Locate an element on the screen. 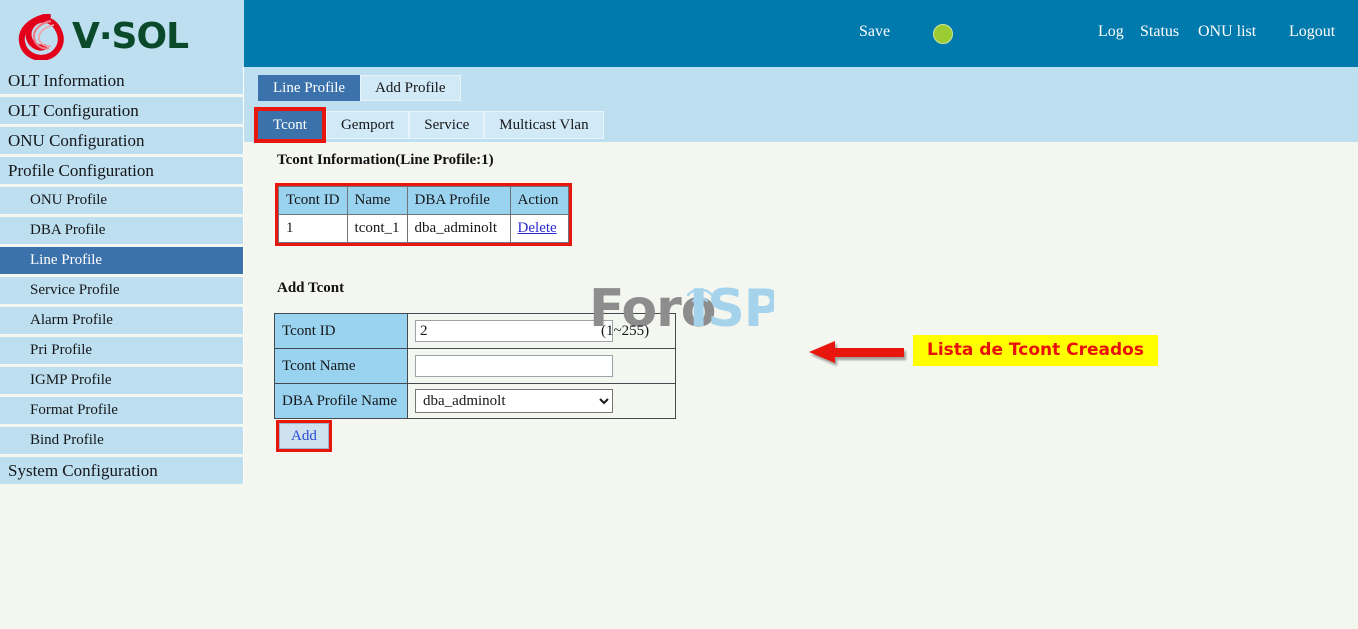 Image resolution: width=1358 pixels, height=629 pixels. delete-link: Delete is located at coordinates (537, 228).